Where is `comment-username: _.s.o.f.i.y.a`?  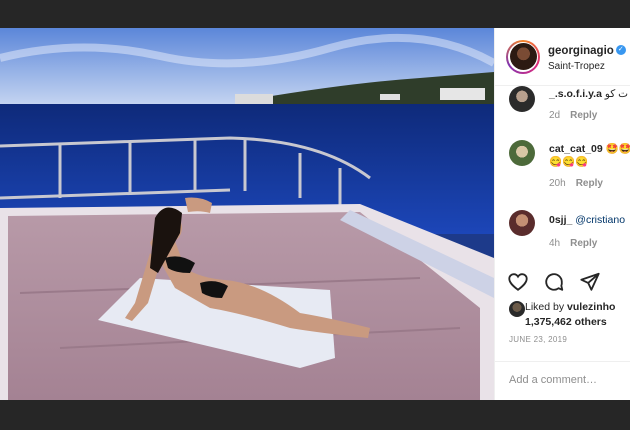
comment-username: _.s.o.f.i.y.a is located at coordinates (575, 94).